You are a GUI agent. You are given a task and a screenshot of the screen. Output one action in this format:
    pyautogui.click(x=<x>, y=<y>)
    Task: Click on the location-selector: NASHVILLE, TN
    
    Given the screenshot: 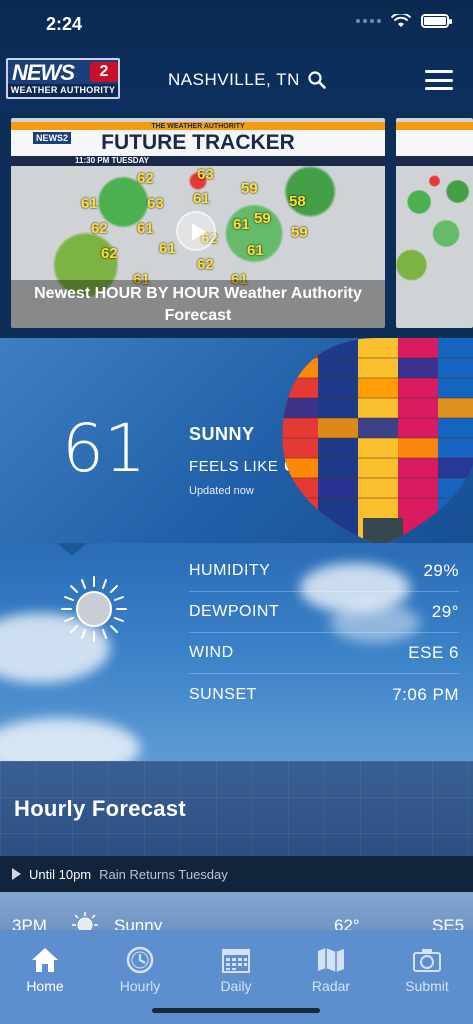 What is the action you would take?
    pyautogui.click(x=247, y=80)
    